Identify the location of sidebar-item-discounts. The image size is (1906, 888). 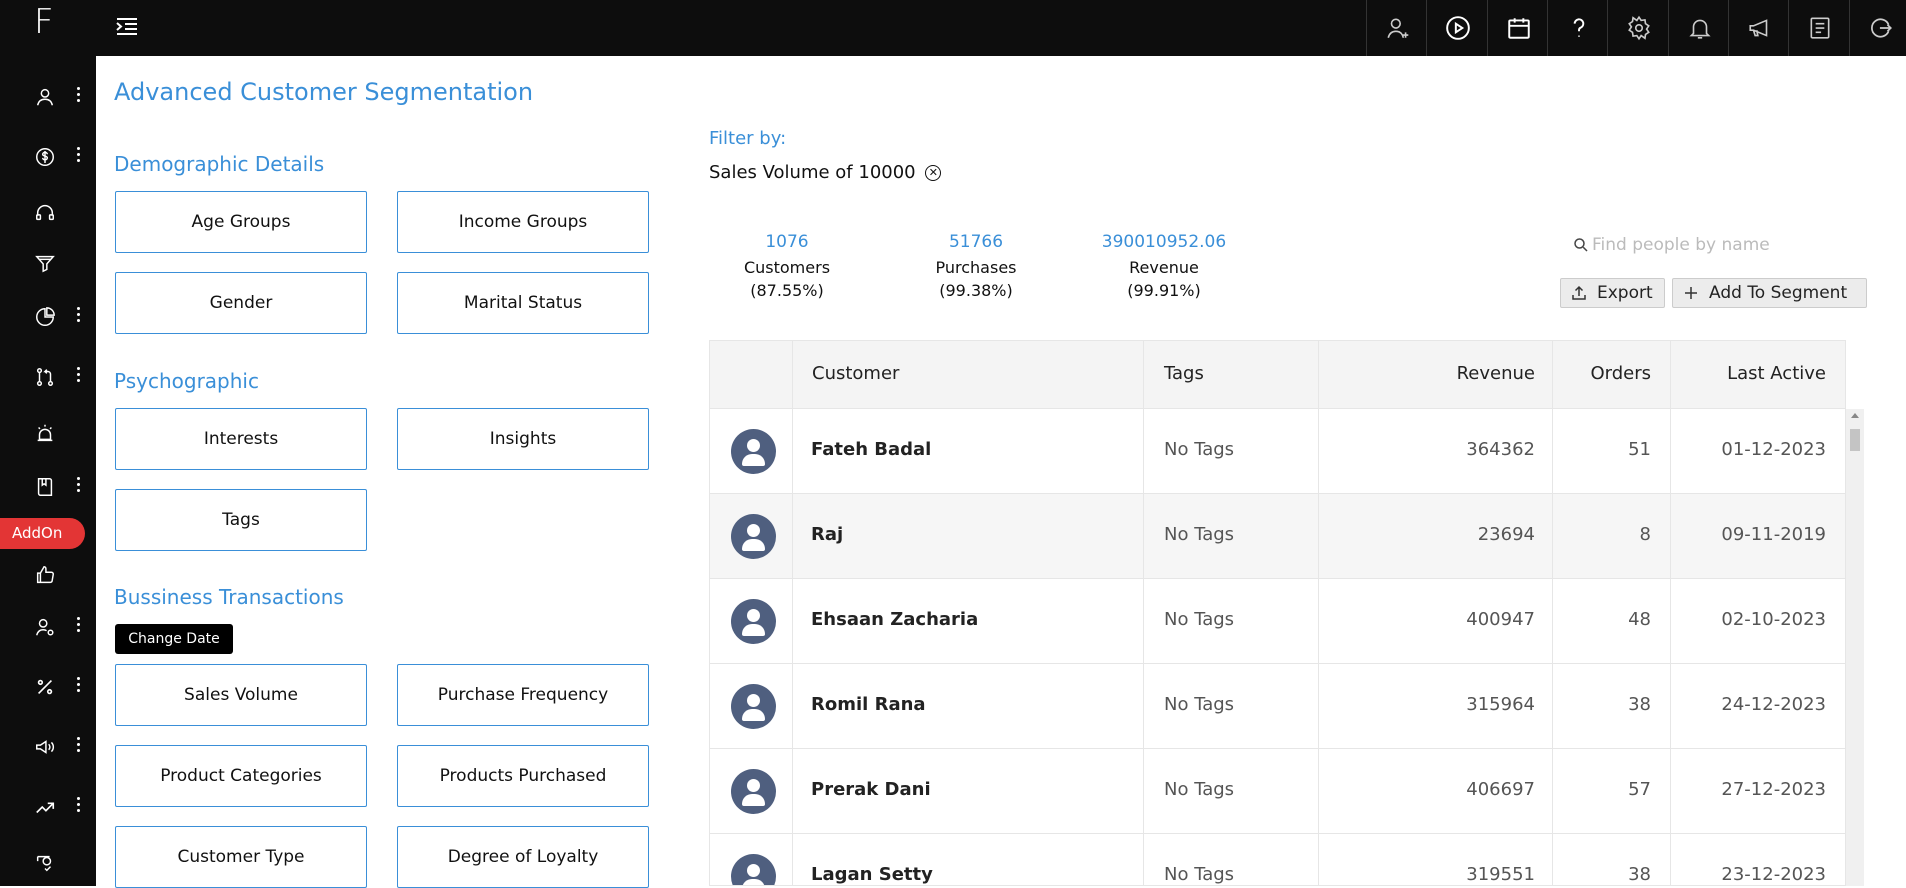
(48, 686).